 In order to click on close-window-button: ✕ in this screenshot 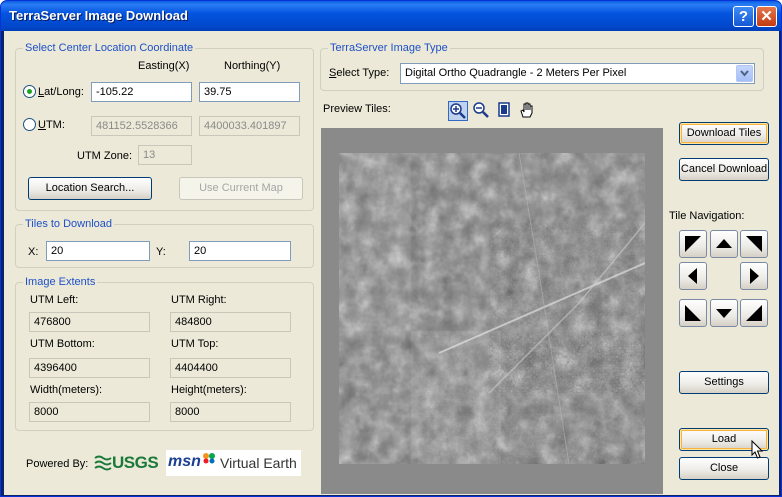, I will do `click(766, 16)`.